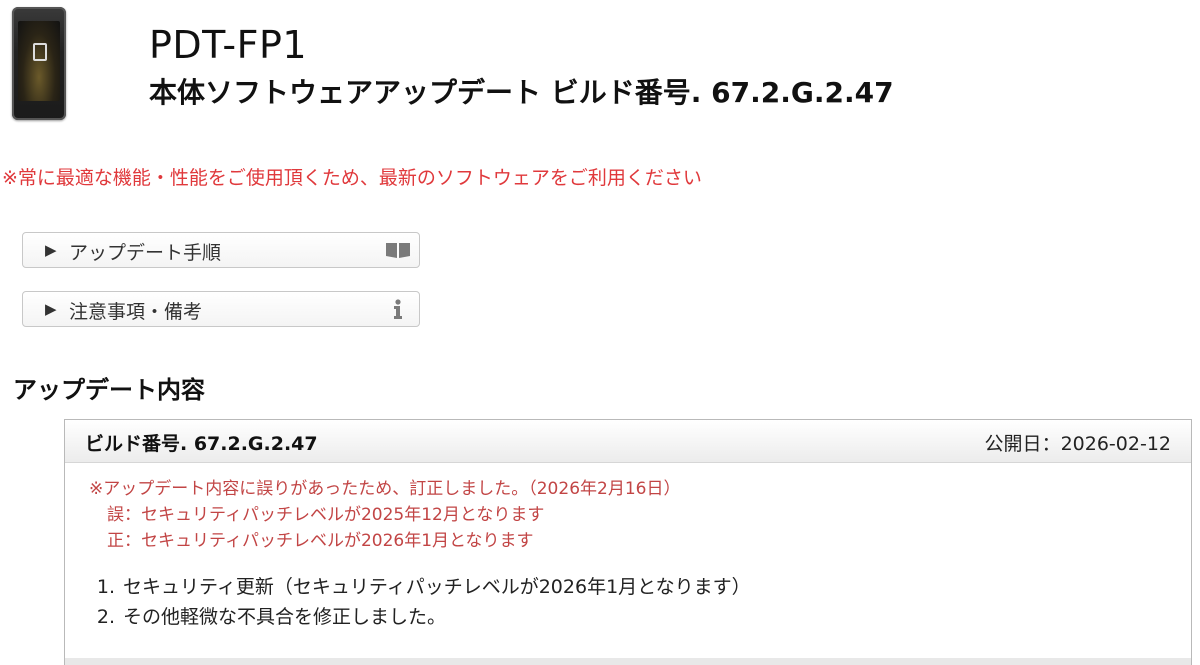 The width and height of the screenshot is (1200, 665). I want to click on info-icon, so click(398, 309).